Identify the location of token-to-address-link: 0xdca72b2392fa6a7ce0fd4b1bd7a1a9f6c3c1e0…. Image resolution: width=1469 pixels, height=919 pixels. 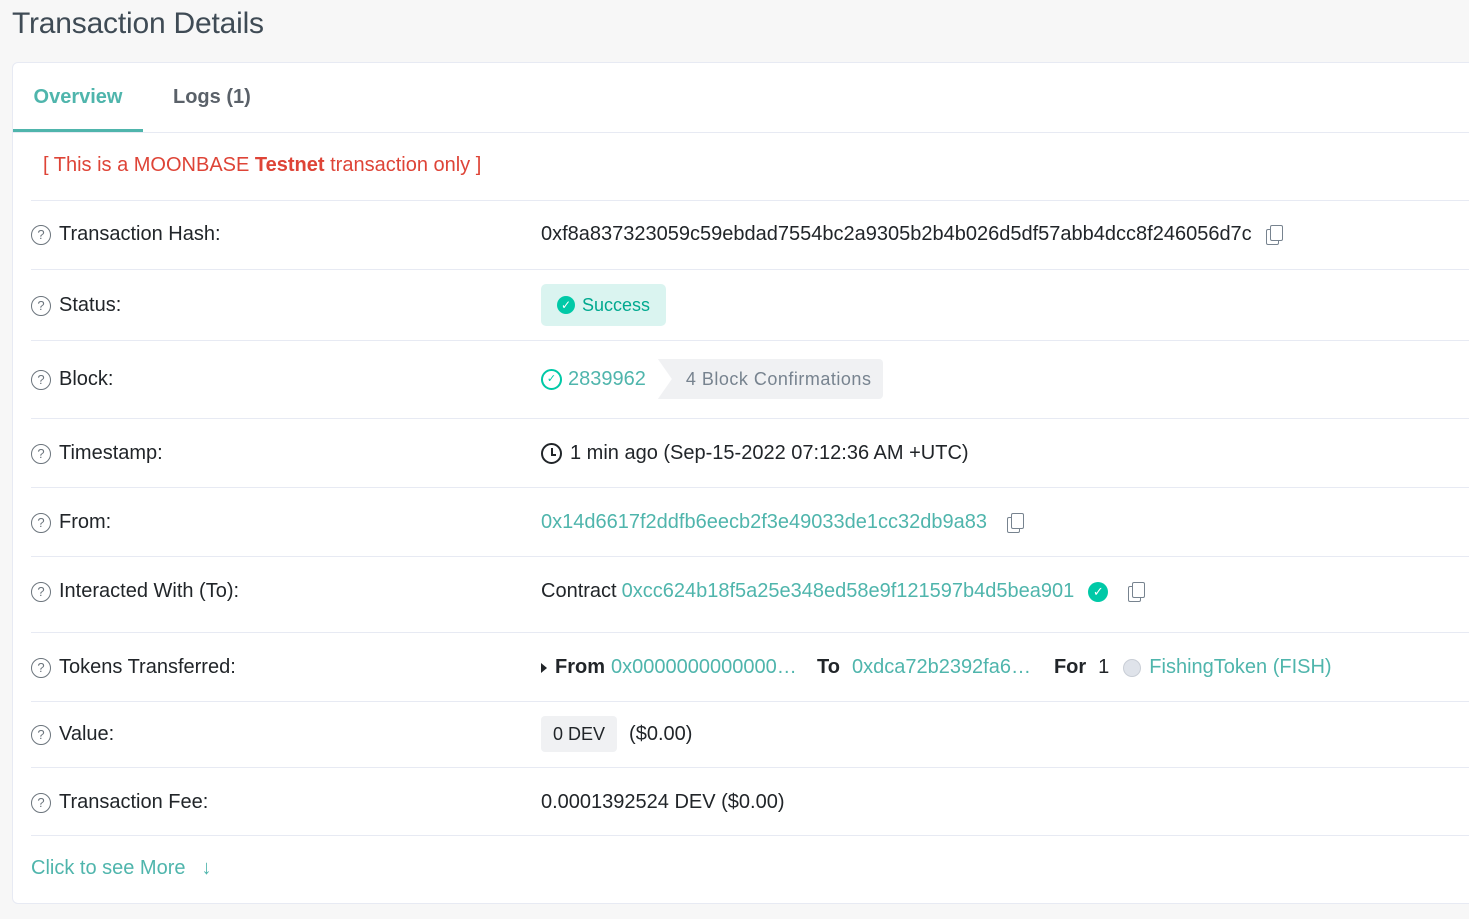
(947, 667).